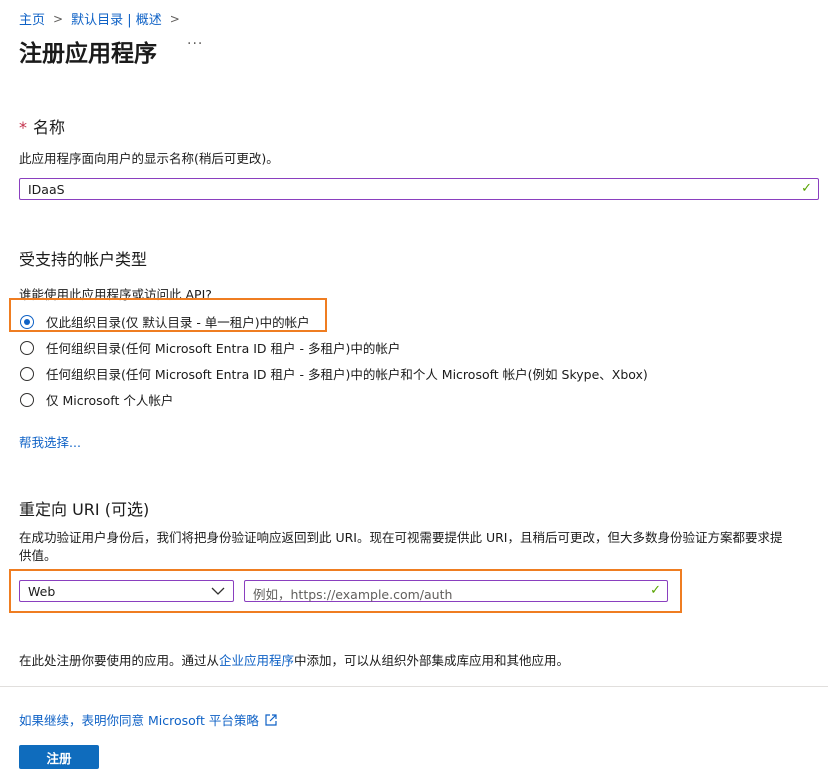  Describe the element at coordinates (432, 660) in the screenshot. I see `register-note-suffix: 中添加，可以从组织外部集成库应用和其他应用。` at that location.